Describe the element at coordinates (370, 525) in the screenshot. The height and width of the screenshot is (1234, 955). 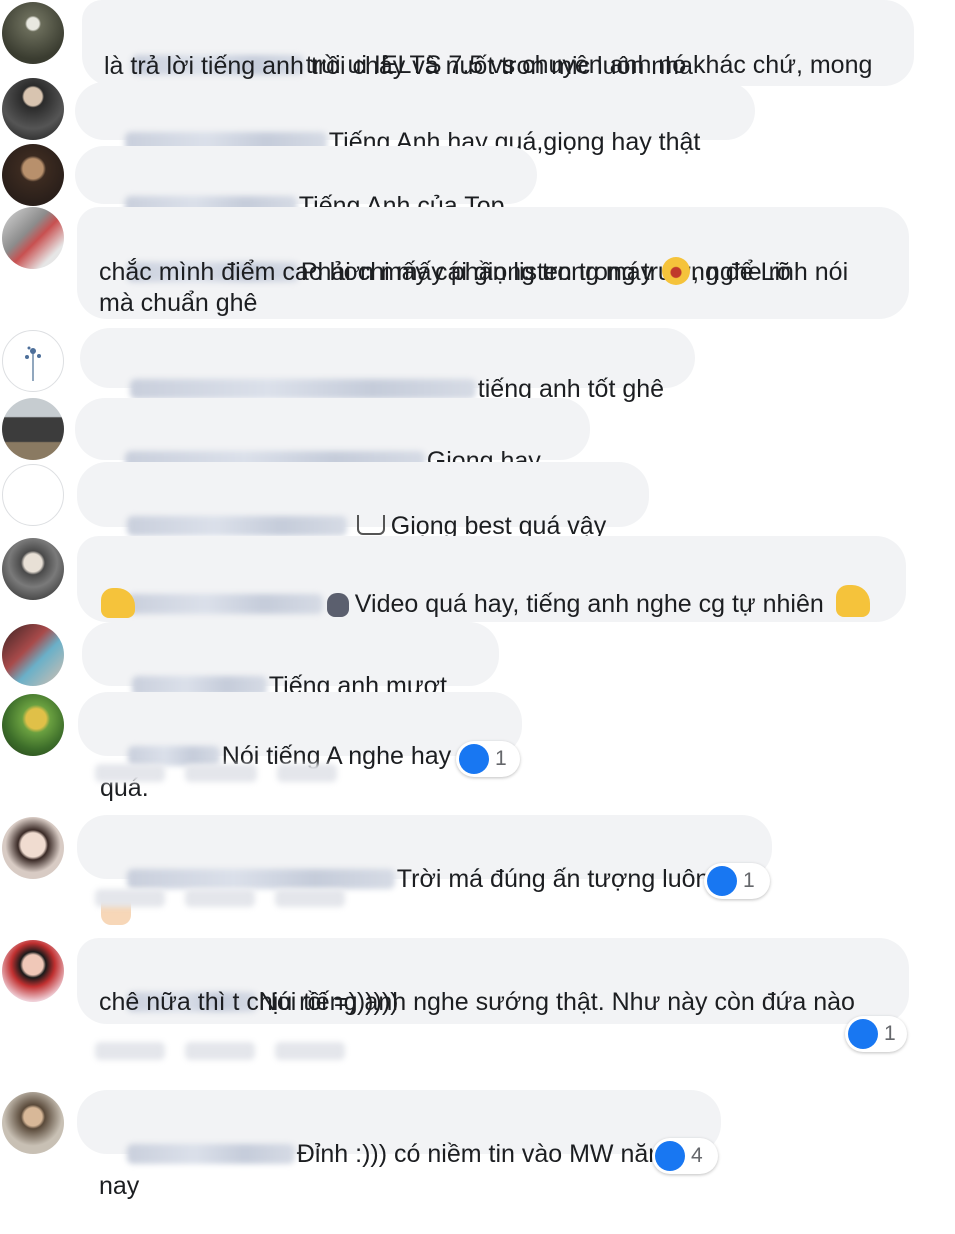
I see `coffee-emoji` at that location.